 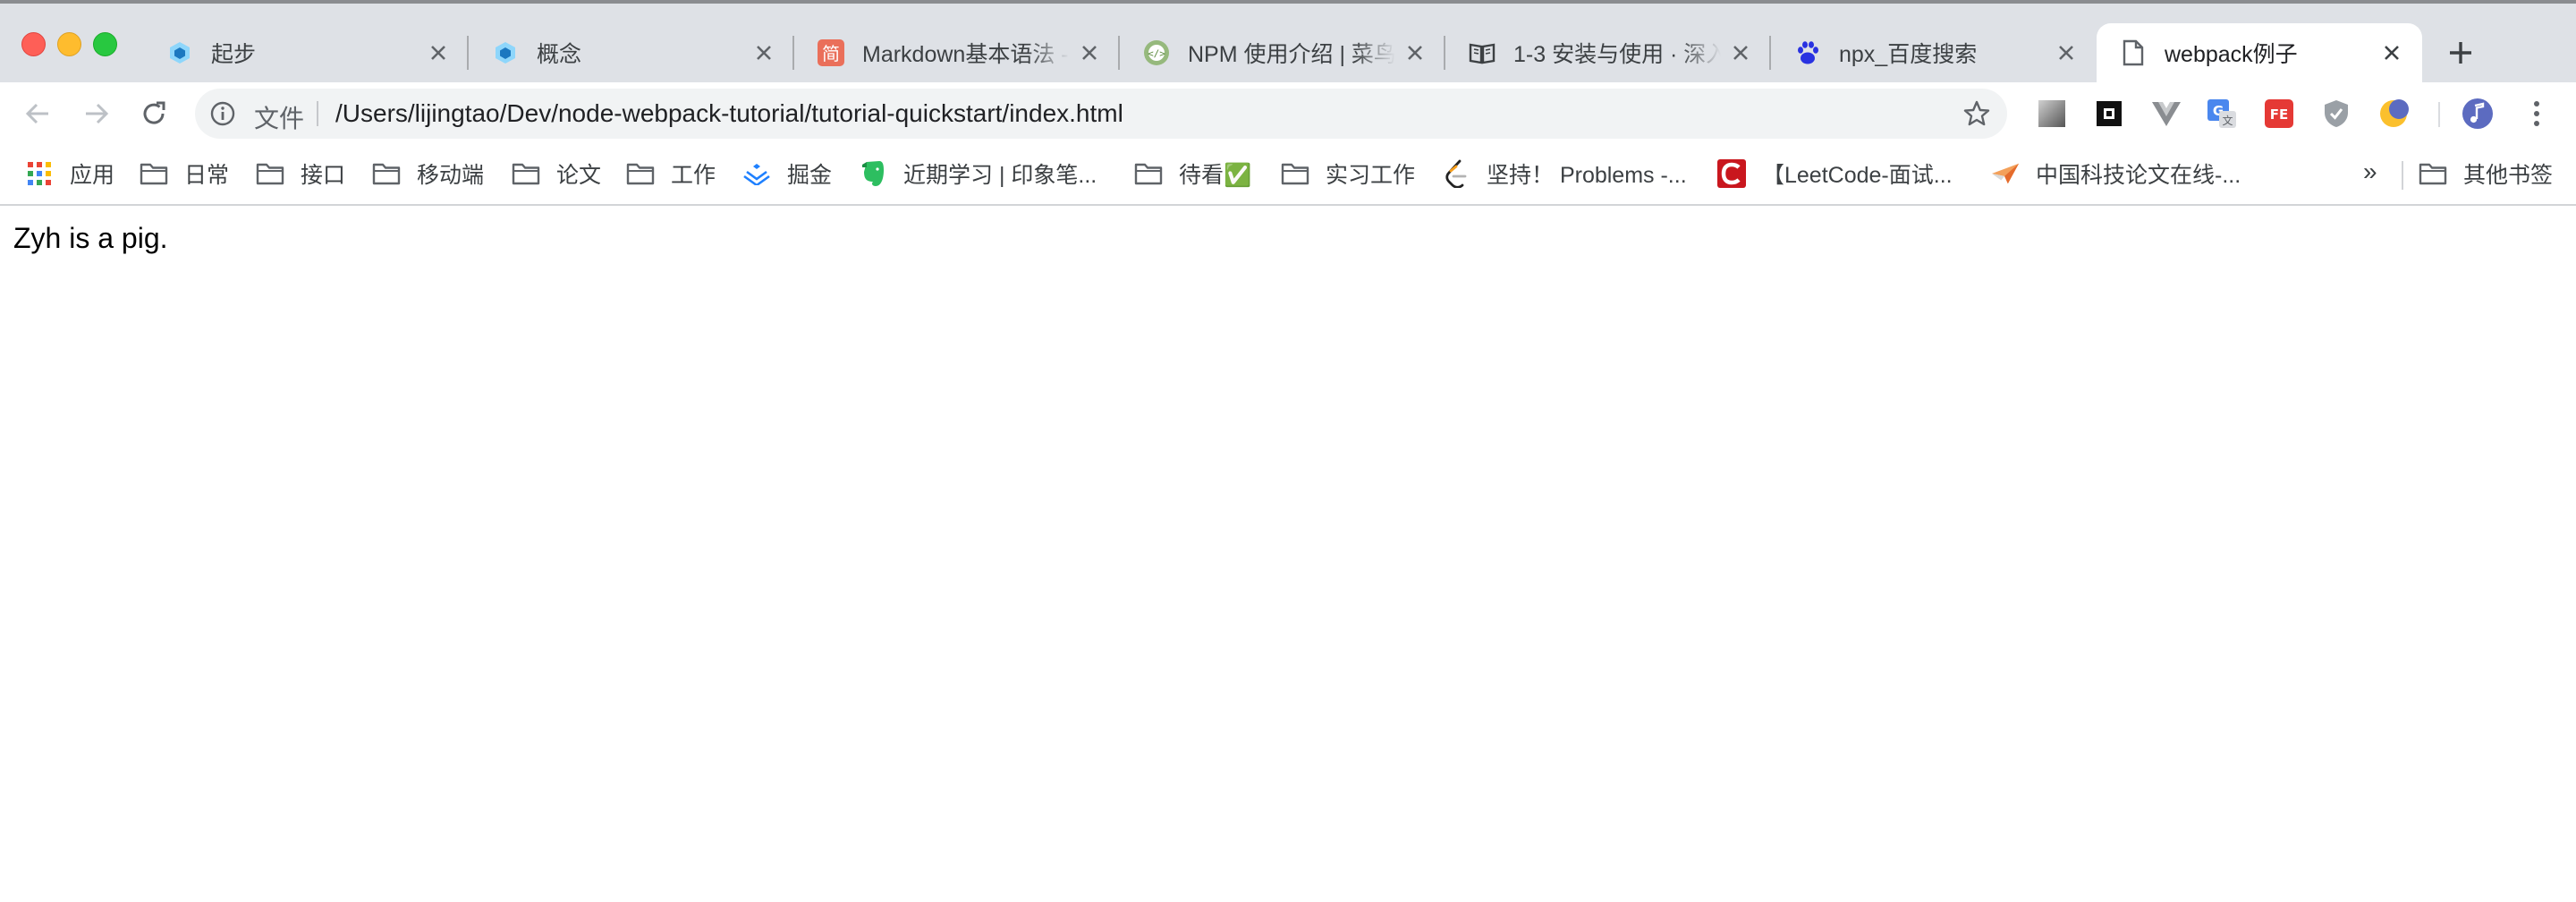 I want to click on back-button, so click(x=37, y=113).